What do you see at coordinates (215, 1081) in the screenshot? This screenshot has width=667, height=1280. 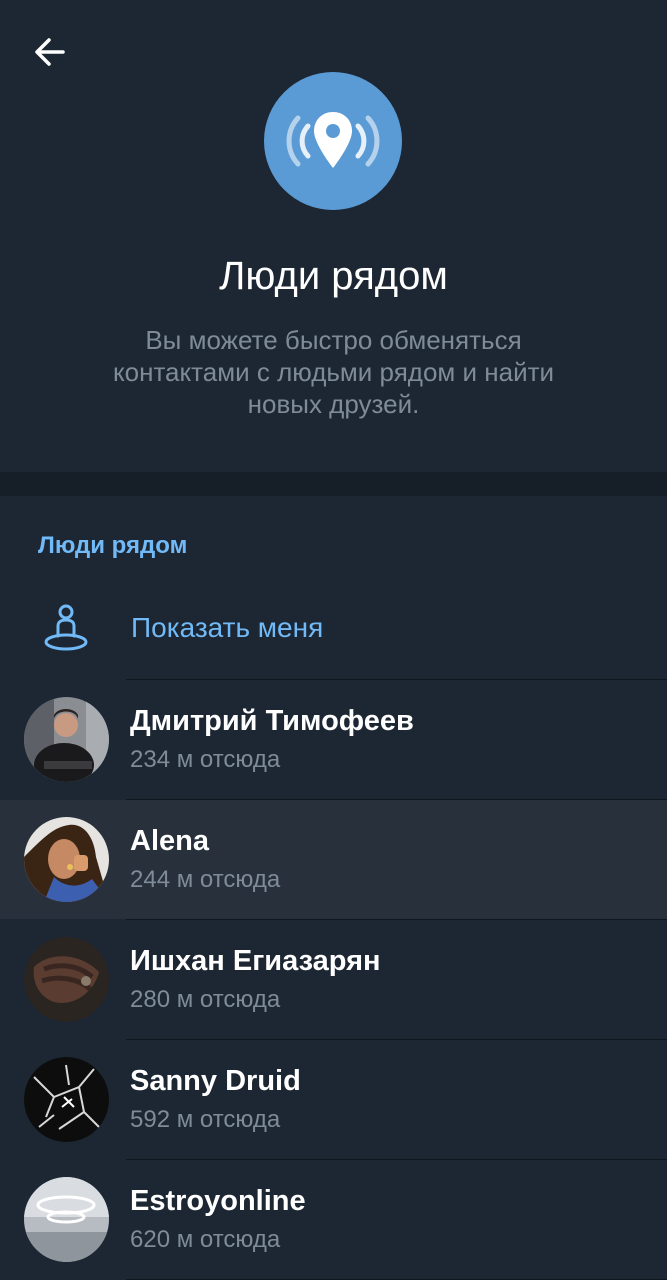 I see `user-name: Sanny Druid` at bounding box center [215, 1081].